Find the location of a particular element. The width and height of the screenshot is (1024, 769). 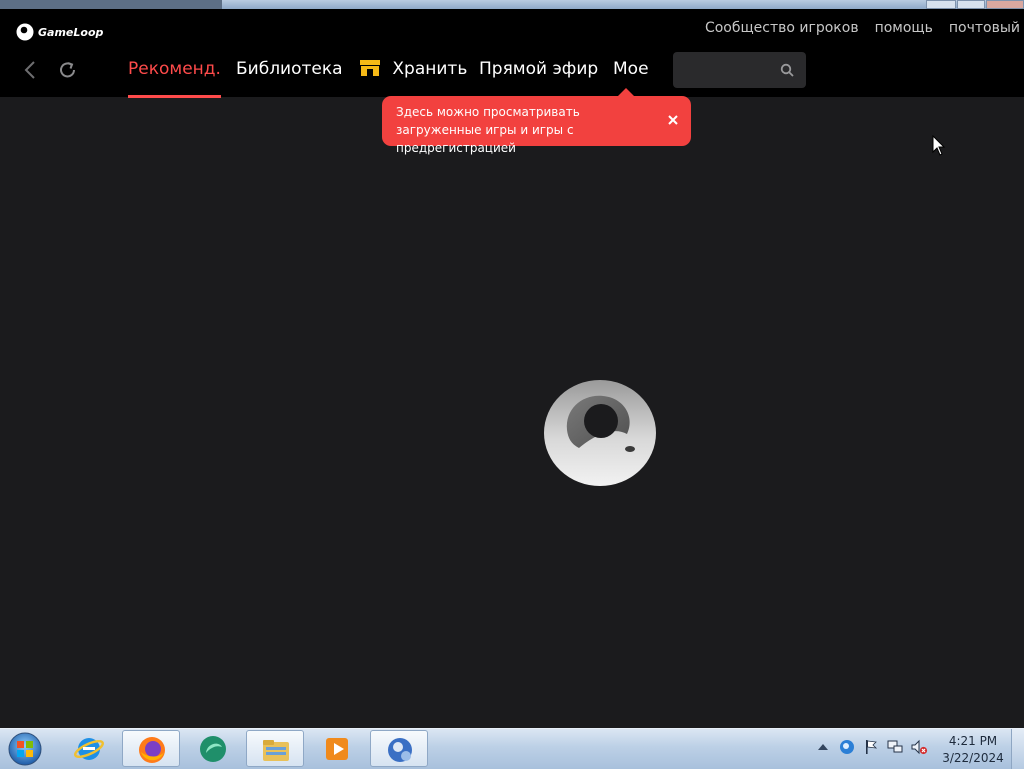

file-explorer-icon is located at coordinates (276, 750).